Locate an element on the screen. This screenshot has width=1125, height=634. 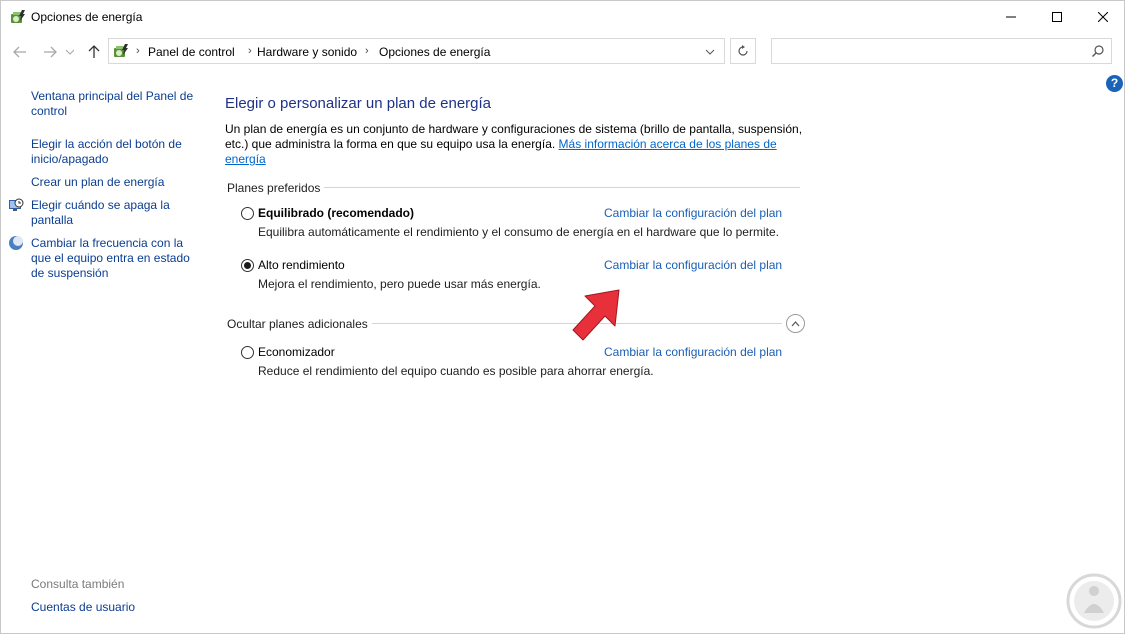
high-performance-plan-radio is located at coordinates (247, 265).